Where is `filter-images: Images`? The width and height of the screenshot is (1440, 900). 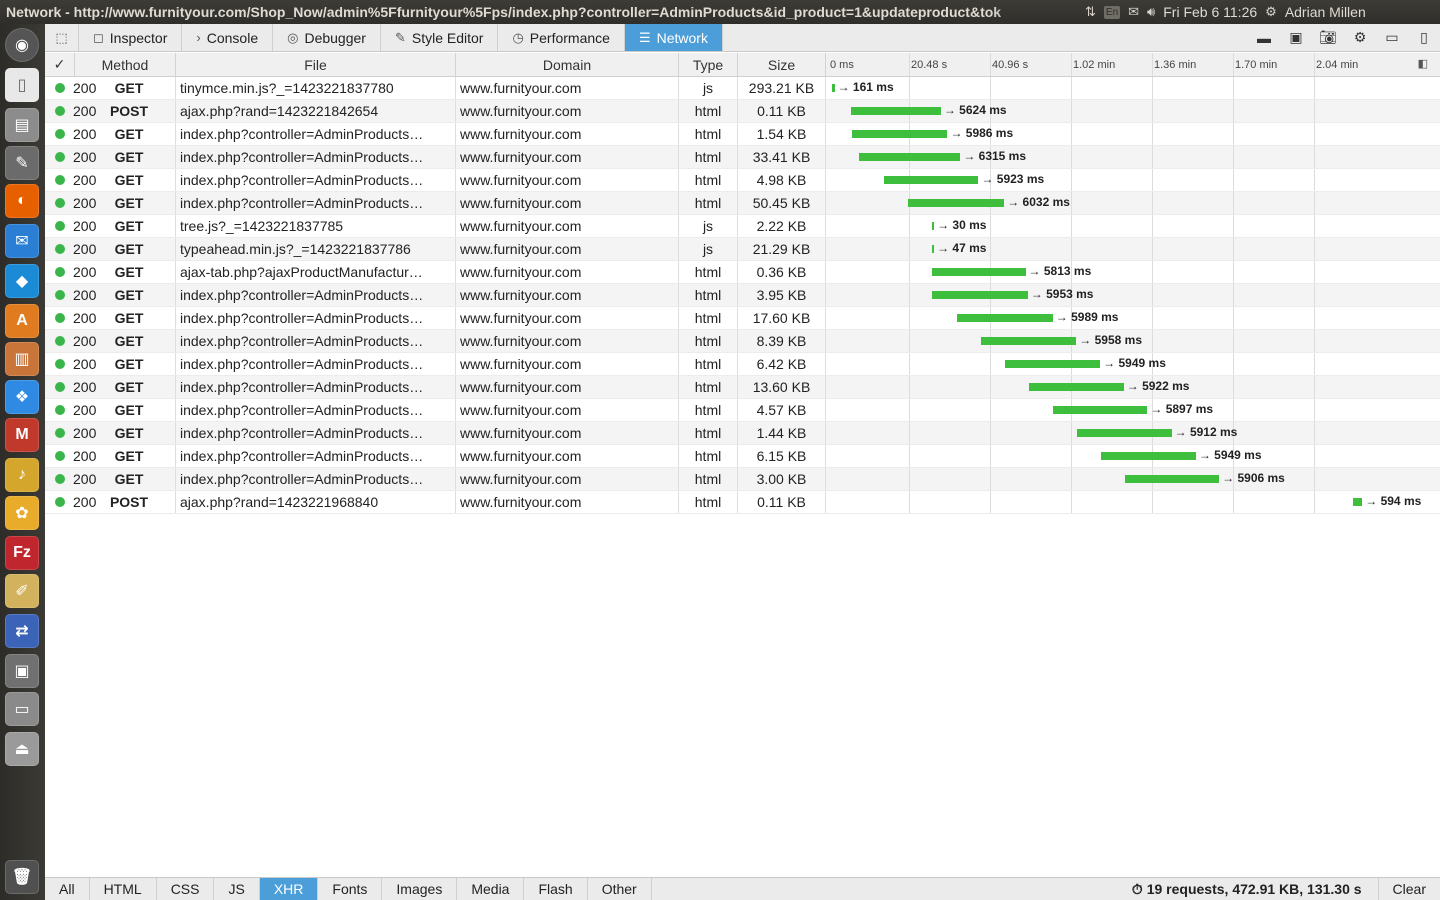 filter-images: Images is located at coordinates (420, 889).